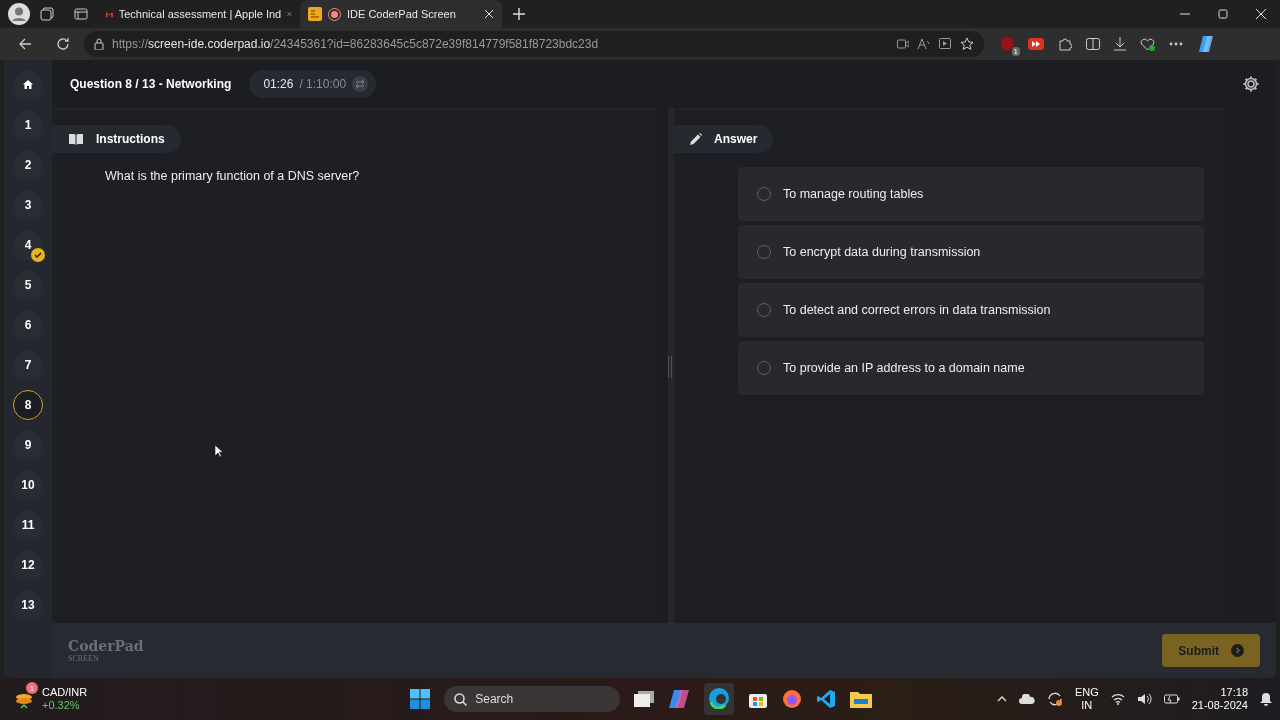 Image resolution: width=1280 pixels, height=720 pixels. What do you see at coordinates (28, 125) in the screenshot?
I see `question-number: 1` at bounding box center [28, 125].